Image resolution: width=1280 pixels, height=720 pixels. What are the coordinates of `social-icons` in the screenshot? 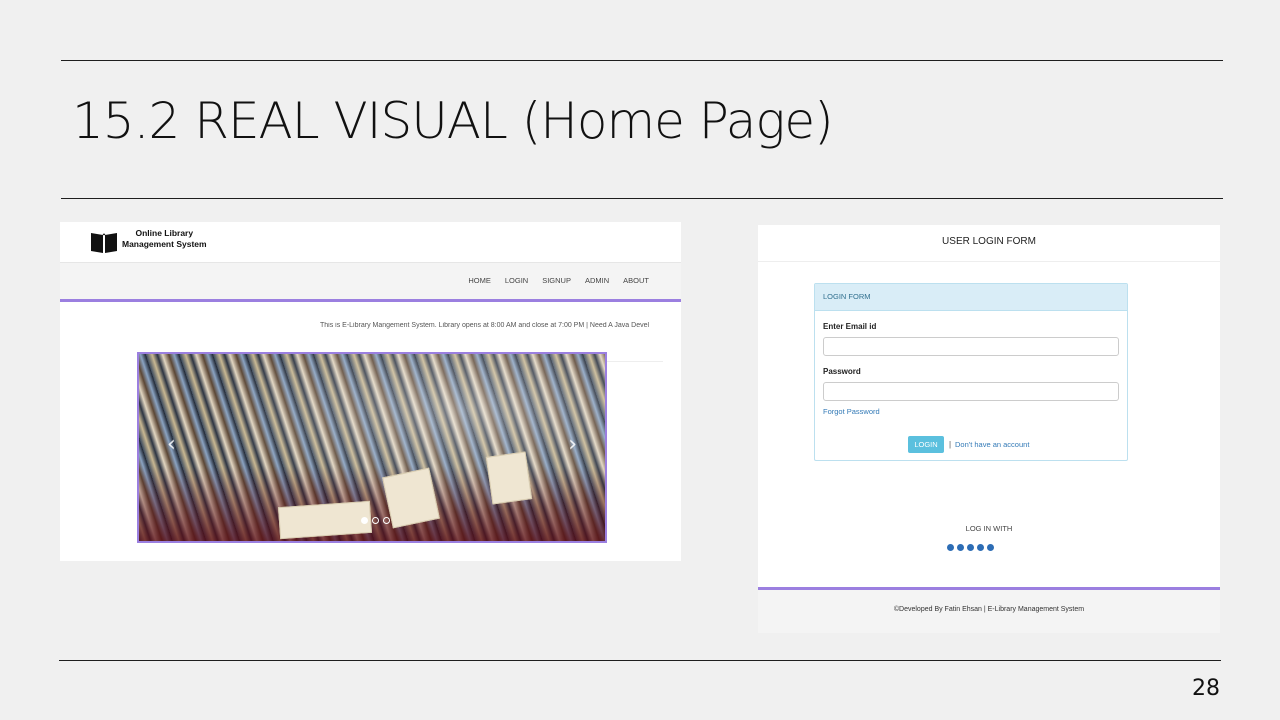 It's located at (970, 547).